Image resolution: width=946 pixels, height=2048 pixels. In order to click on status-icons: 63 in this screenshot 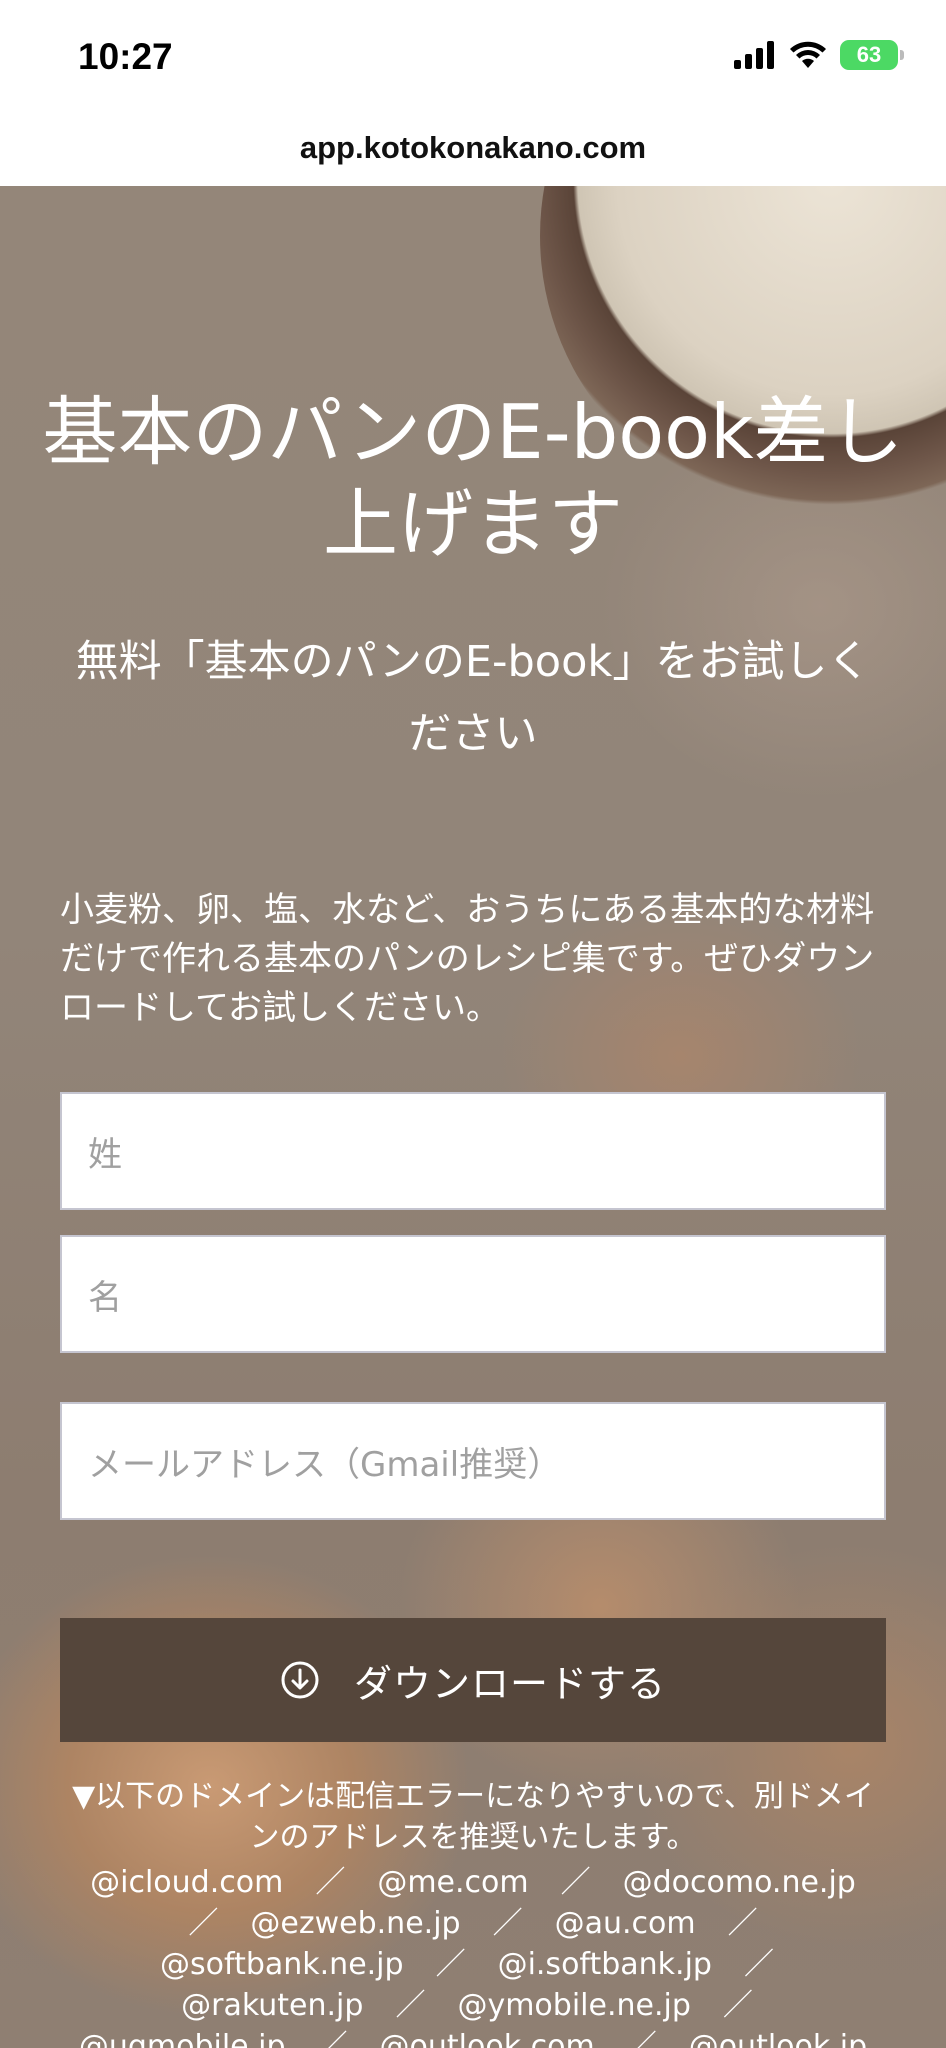, I will do `click(819, 55)`.